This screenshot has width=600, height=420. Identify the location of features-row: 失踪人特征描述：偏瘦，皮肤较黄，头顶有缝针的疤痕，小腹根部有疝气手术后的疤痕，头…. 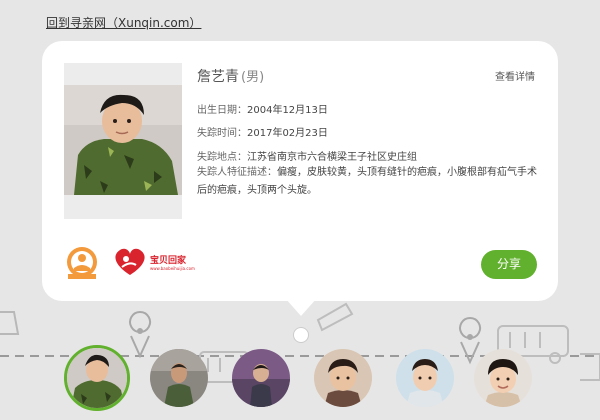
(367, 182).